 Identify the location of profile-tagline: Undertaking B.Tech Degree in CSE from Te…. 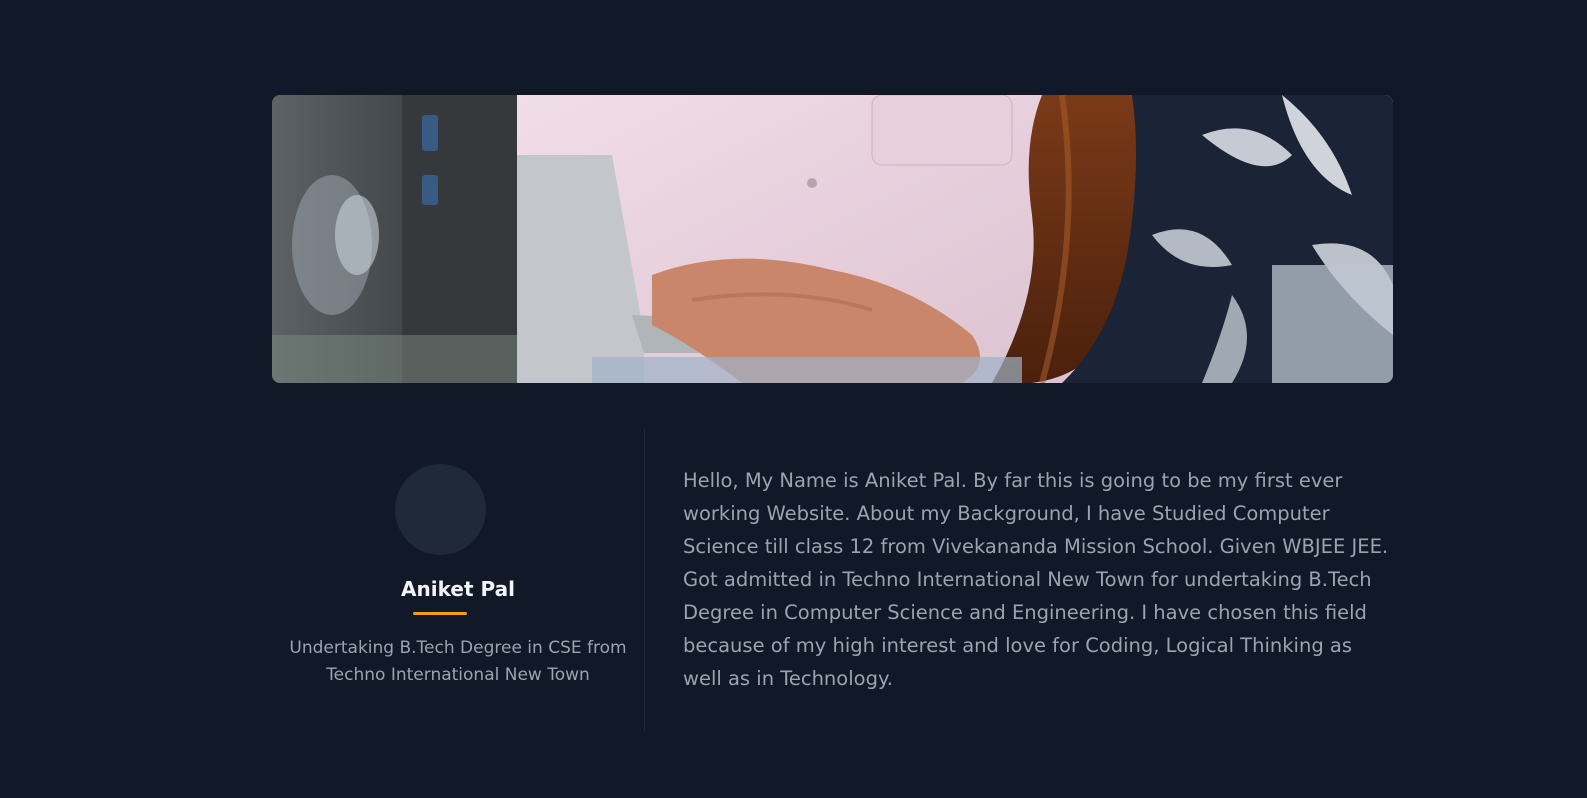
(458, 661).